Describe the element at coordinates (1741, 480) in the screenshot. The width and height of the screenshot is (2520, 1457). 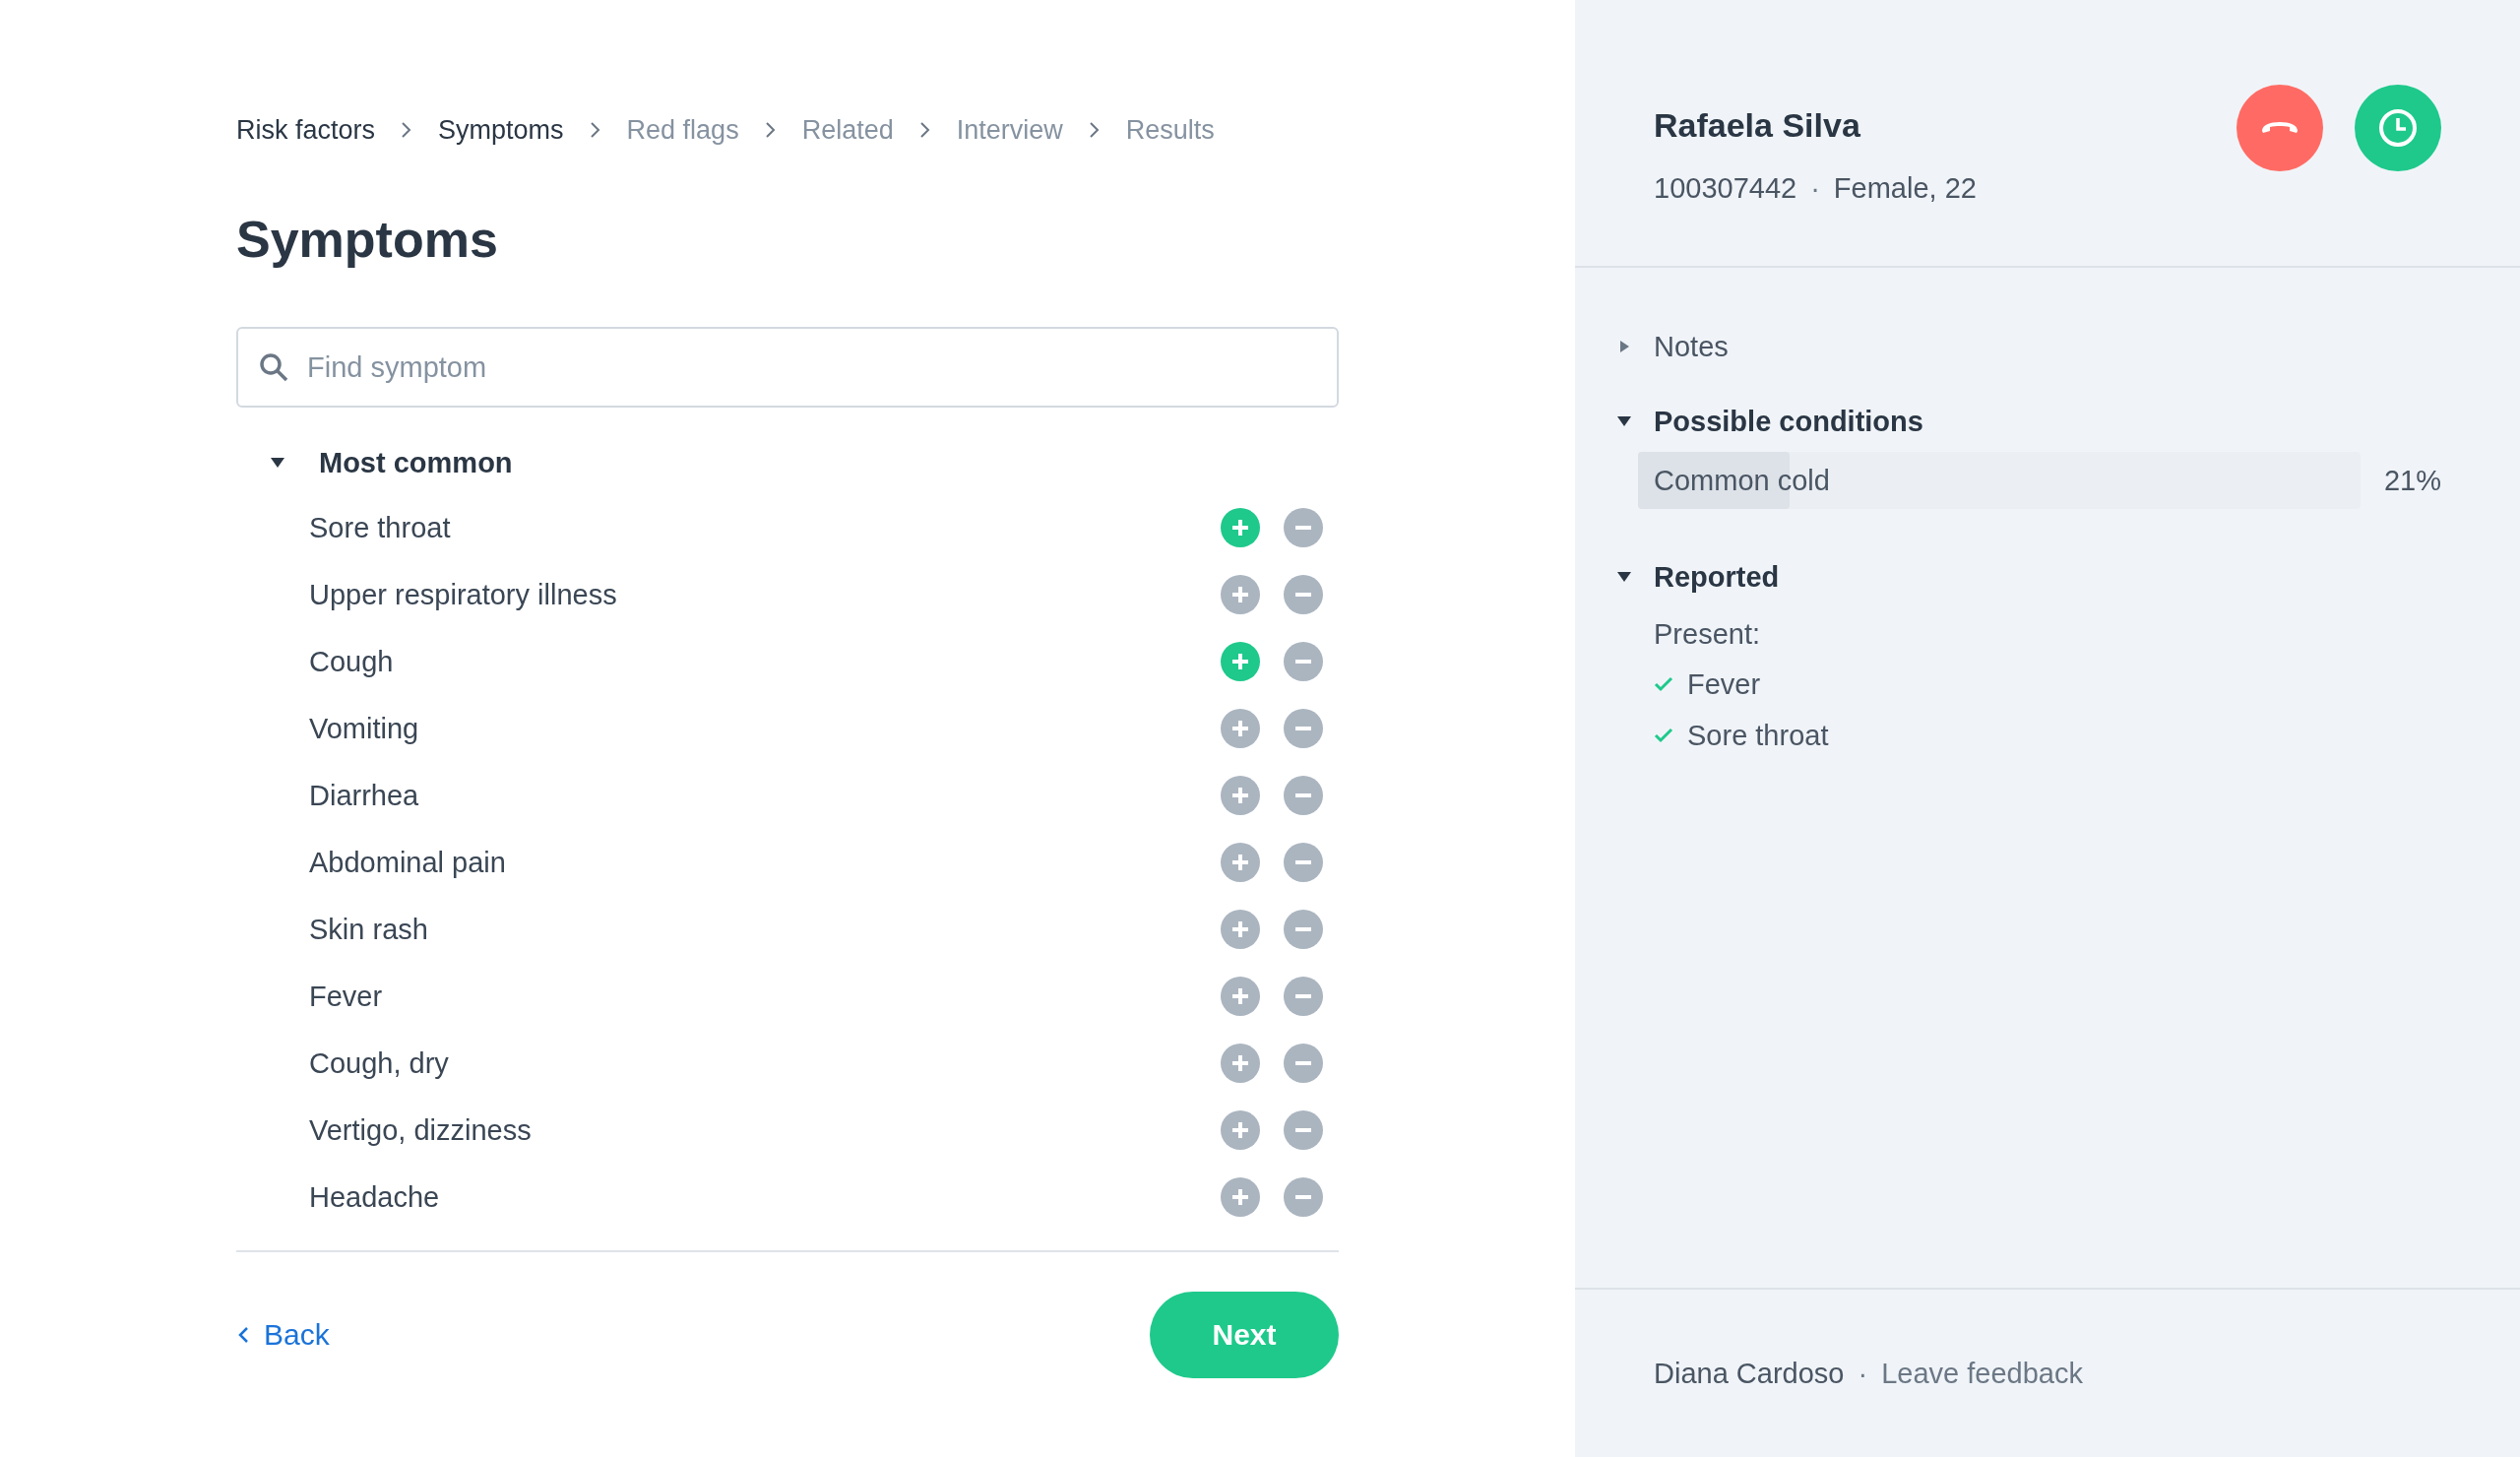
I see `condition-name: Common cold` at that location.